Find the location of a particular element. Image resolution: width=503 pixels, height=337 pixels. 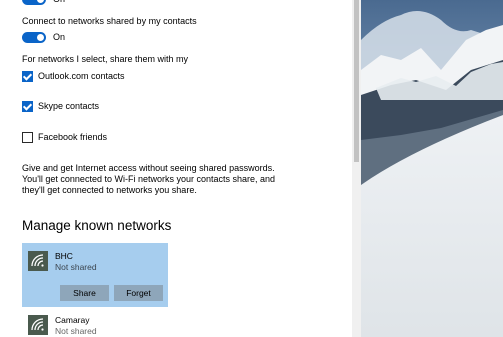

outlook-contacts-label: Outlook.com contacts is located at coordinates (81, 76).